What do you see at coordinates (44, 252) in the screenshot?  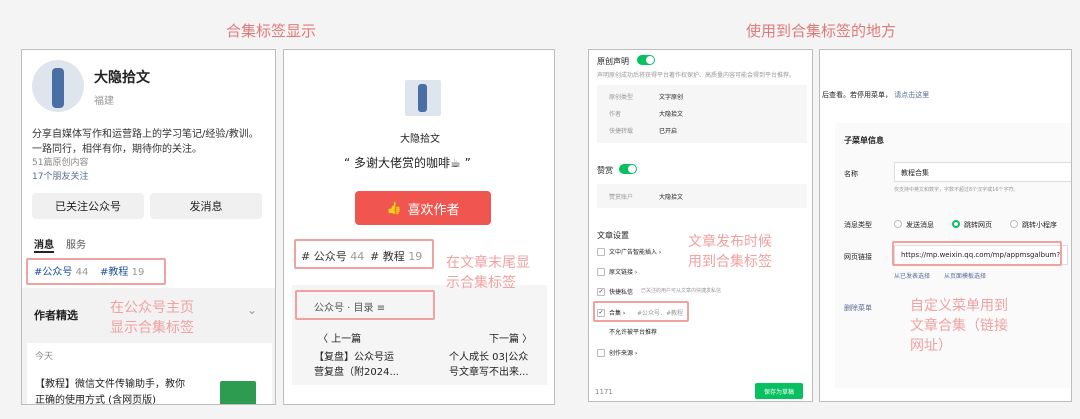 I see `tab-messages-underline` at bounding box center [44, 252].